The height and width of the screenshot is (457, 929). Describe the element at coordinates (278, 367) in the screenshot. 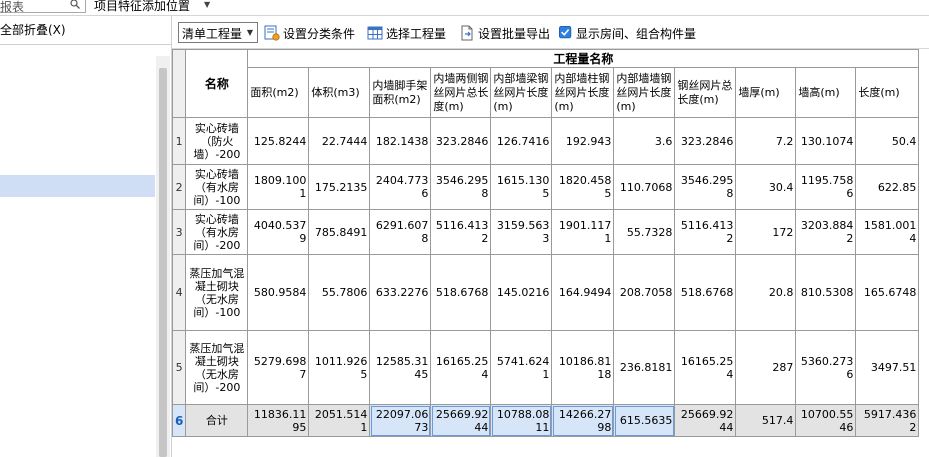

I see `quantity-cell: 5279.6987` at that location.